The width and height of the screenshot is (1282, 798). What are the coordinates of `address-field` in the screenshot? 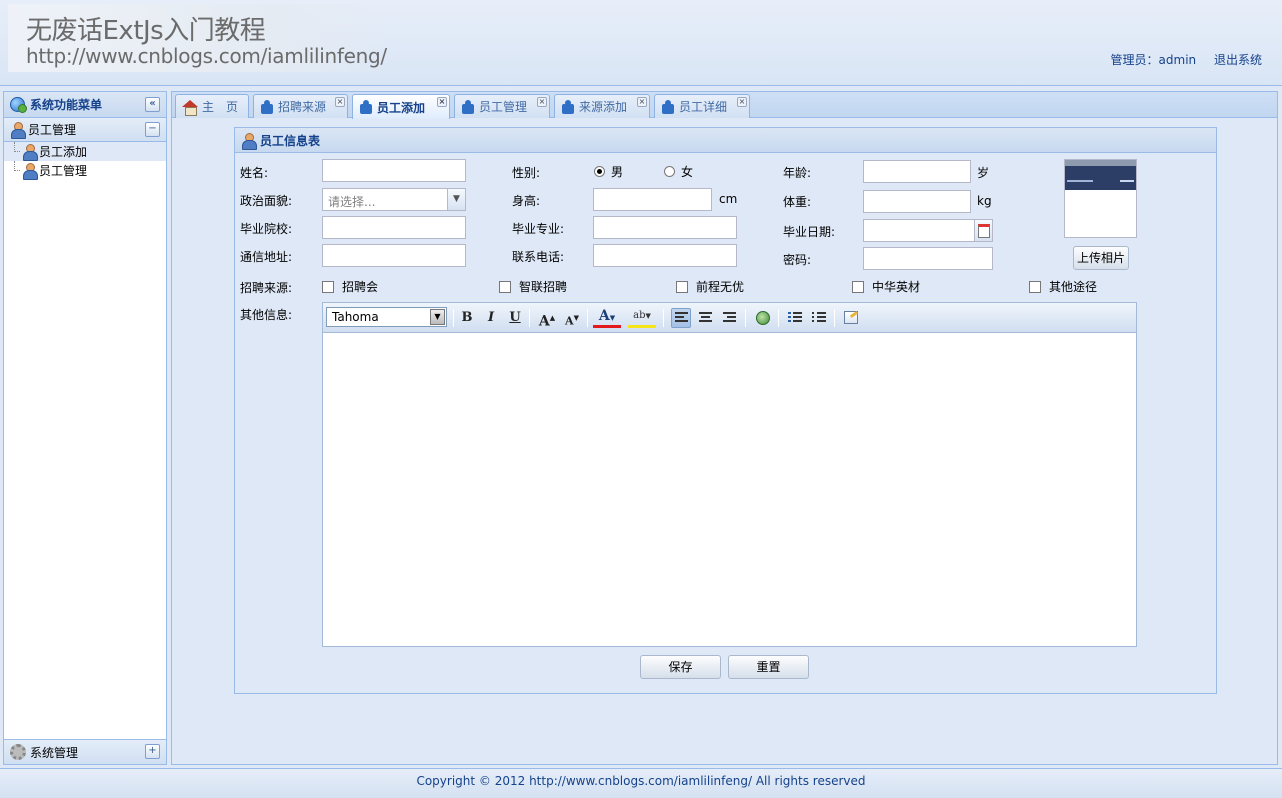 It's located at (394, 255).